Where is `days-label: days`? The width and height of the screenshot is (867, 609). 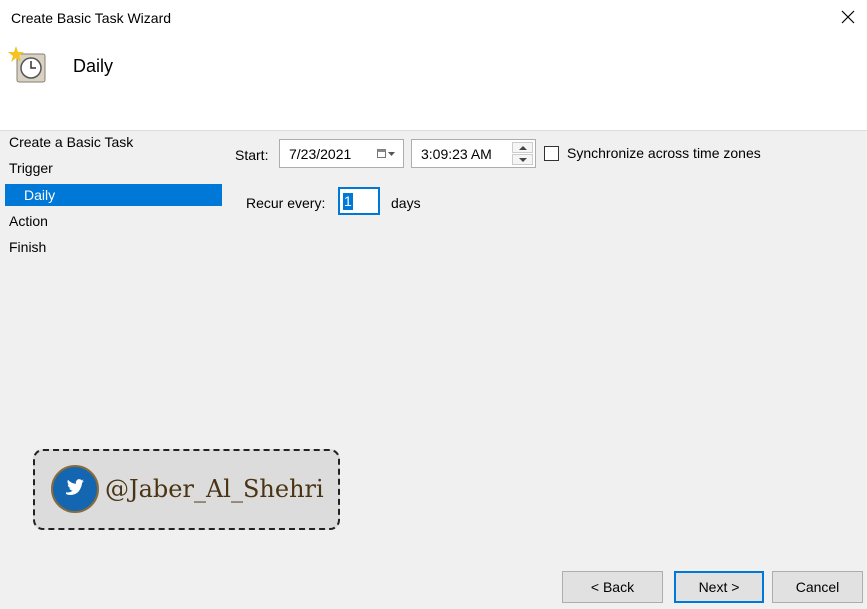
days-label: days is located at coordinates (406, 203).